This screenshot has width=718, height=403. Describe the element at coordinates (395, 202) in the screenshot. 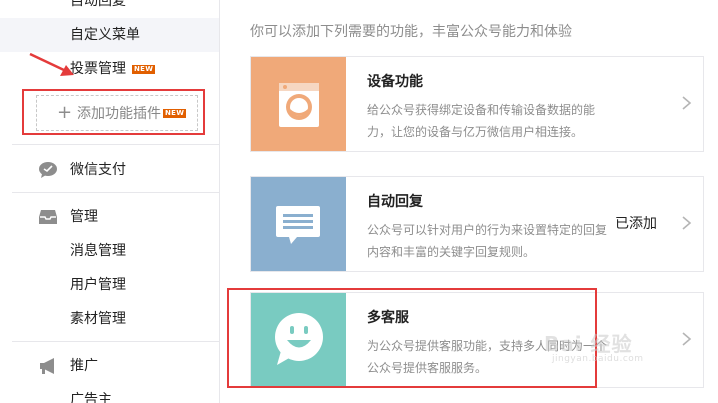

I see `card-title: 自动回复` at that location.